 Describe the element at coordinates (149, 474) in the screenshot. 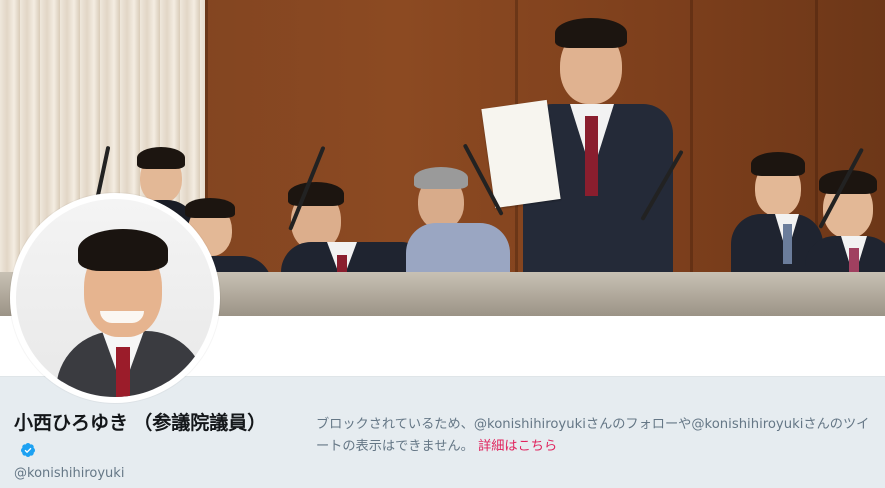

I see `profile-handle: @konishihiroyuki` at that location.